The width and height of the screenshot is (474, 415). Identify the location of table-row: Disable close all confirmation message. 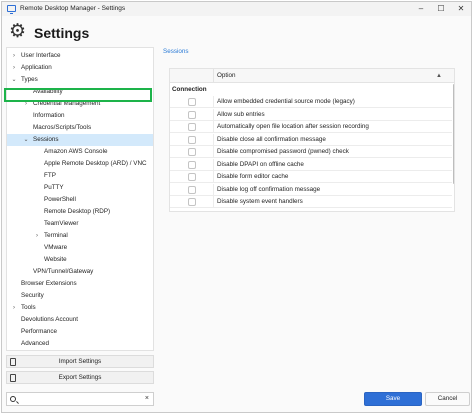
(311, 139).